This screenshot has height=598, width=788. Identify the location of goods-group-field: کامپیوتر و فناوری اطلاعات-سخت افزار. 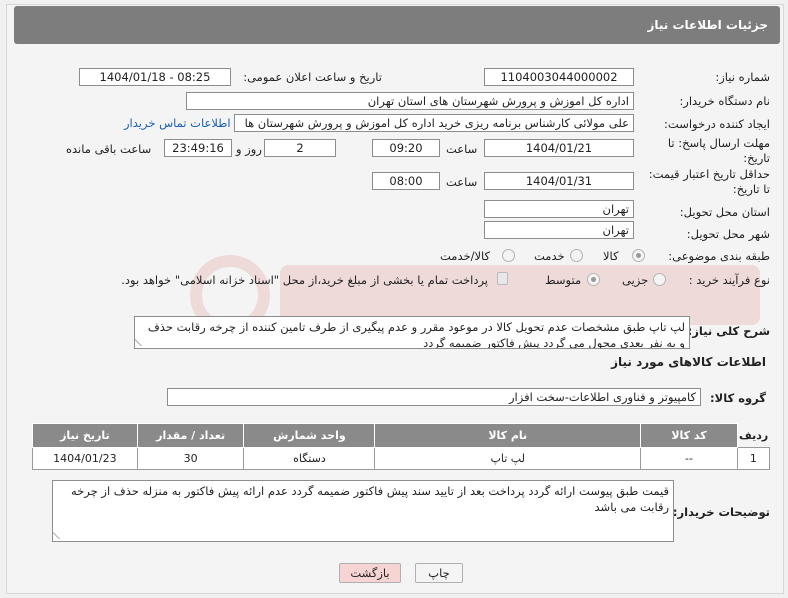
(434, 397).